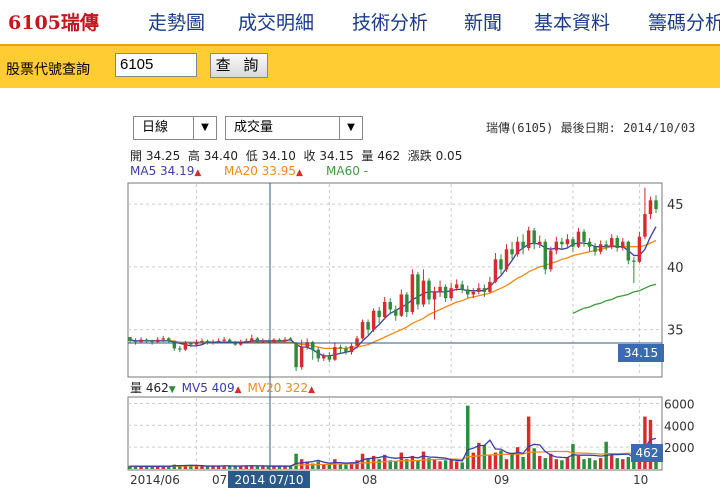 The width and height of the screenshot is (720, 495). I want to click on volume-panel-frame, so click(395, 433).